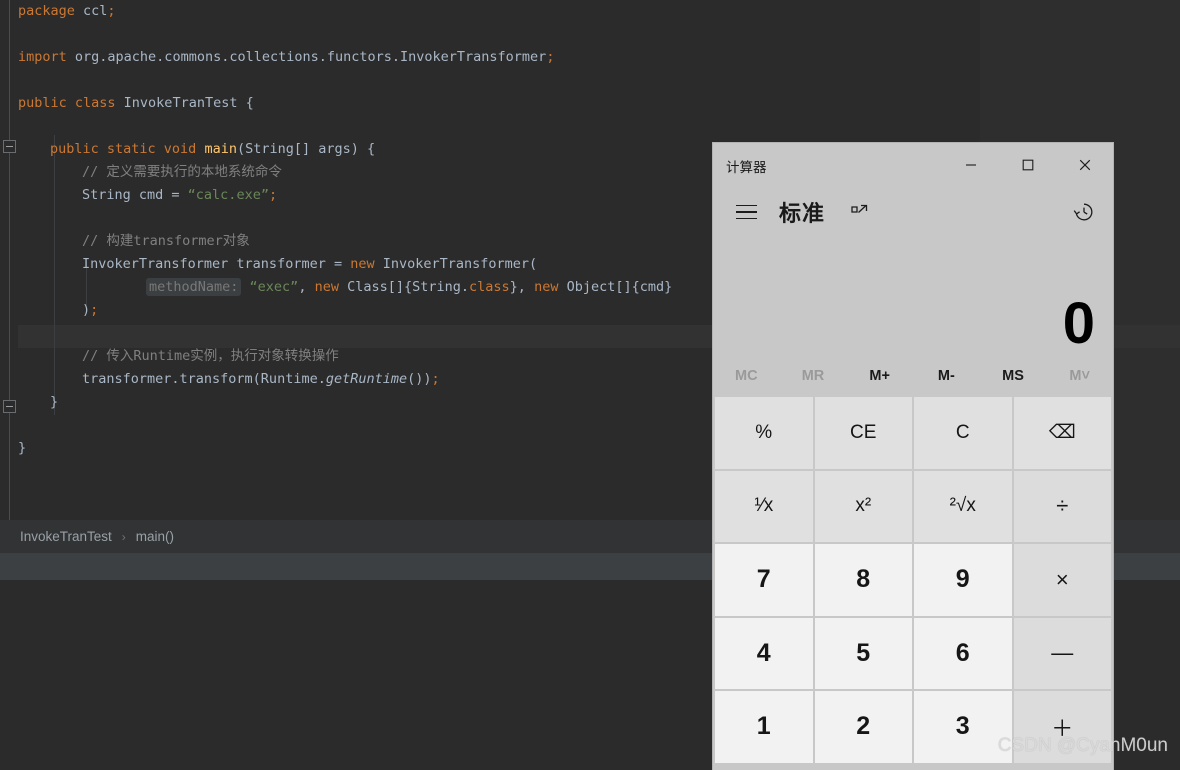 The height and width of the screenshot is (770, 1180). I want to click on code-token: Object[]{cmd}, so click(619, 287).